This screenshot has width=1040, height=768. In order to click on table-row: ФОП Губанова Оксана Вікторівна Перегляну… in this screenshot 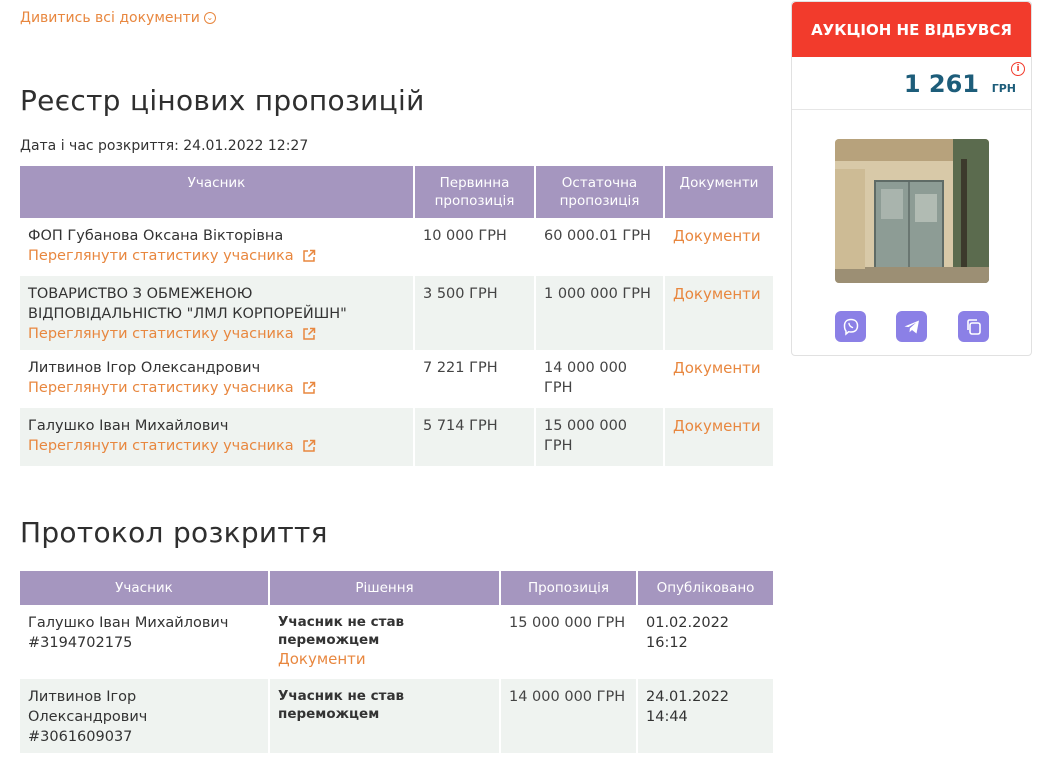, I will do `click(396, 247)`.